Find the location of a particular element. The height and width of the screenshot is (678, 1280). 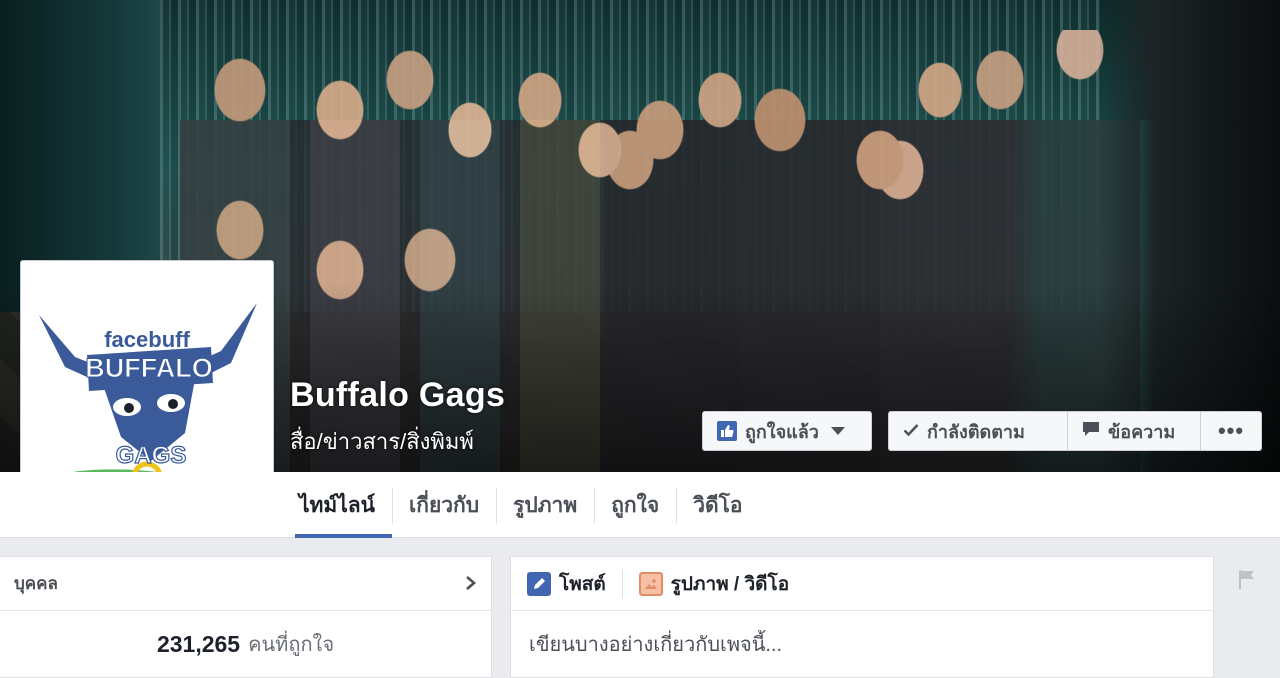

chevron-right-icon is located at coordinates (471, 584).